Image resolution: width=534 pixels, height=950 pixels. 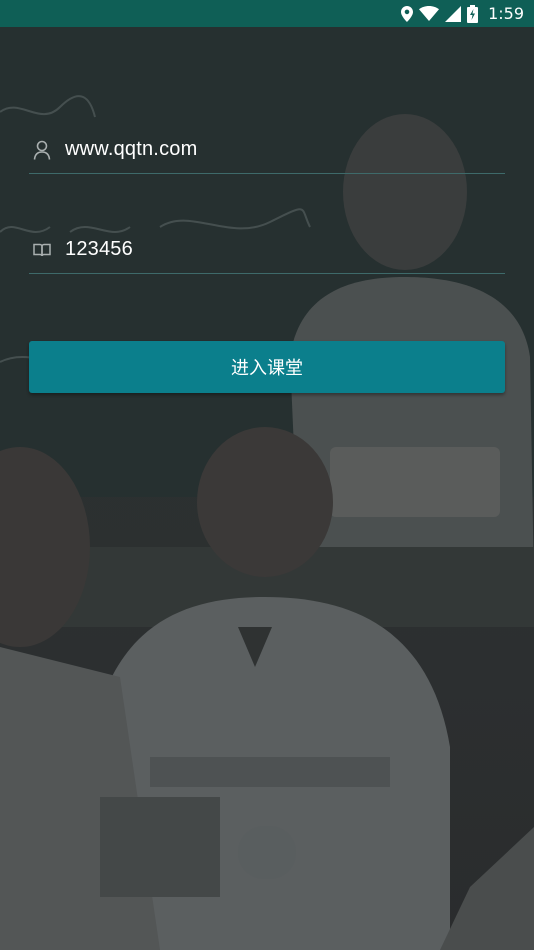 I want to click on username-field: www.qqtn.com, so click(x=267, y=150).